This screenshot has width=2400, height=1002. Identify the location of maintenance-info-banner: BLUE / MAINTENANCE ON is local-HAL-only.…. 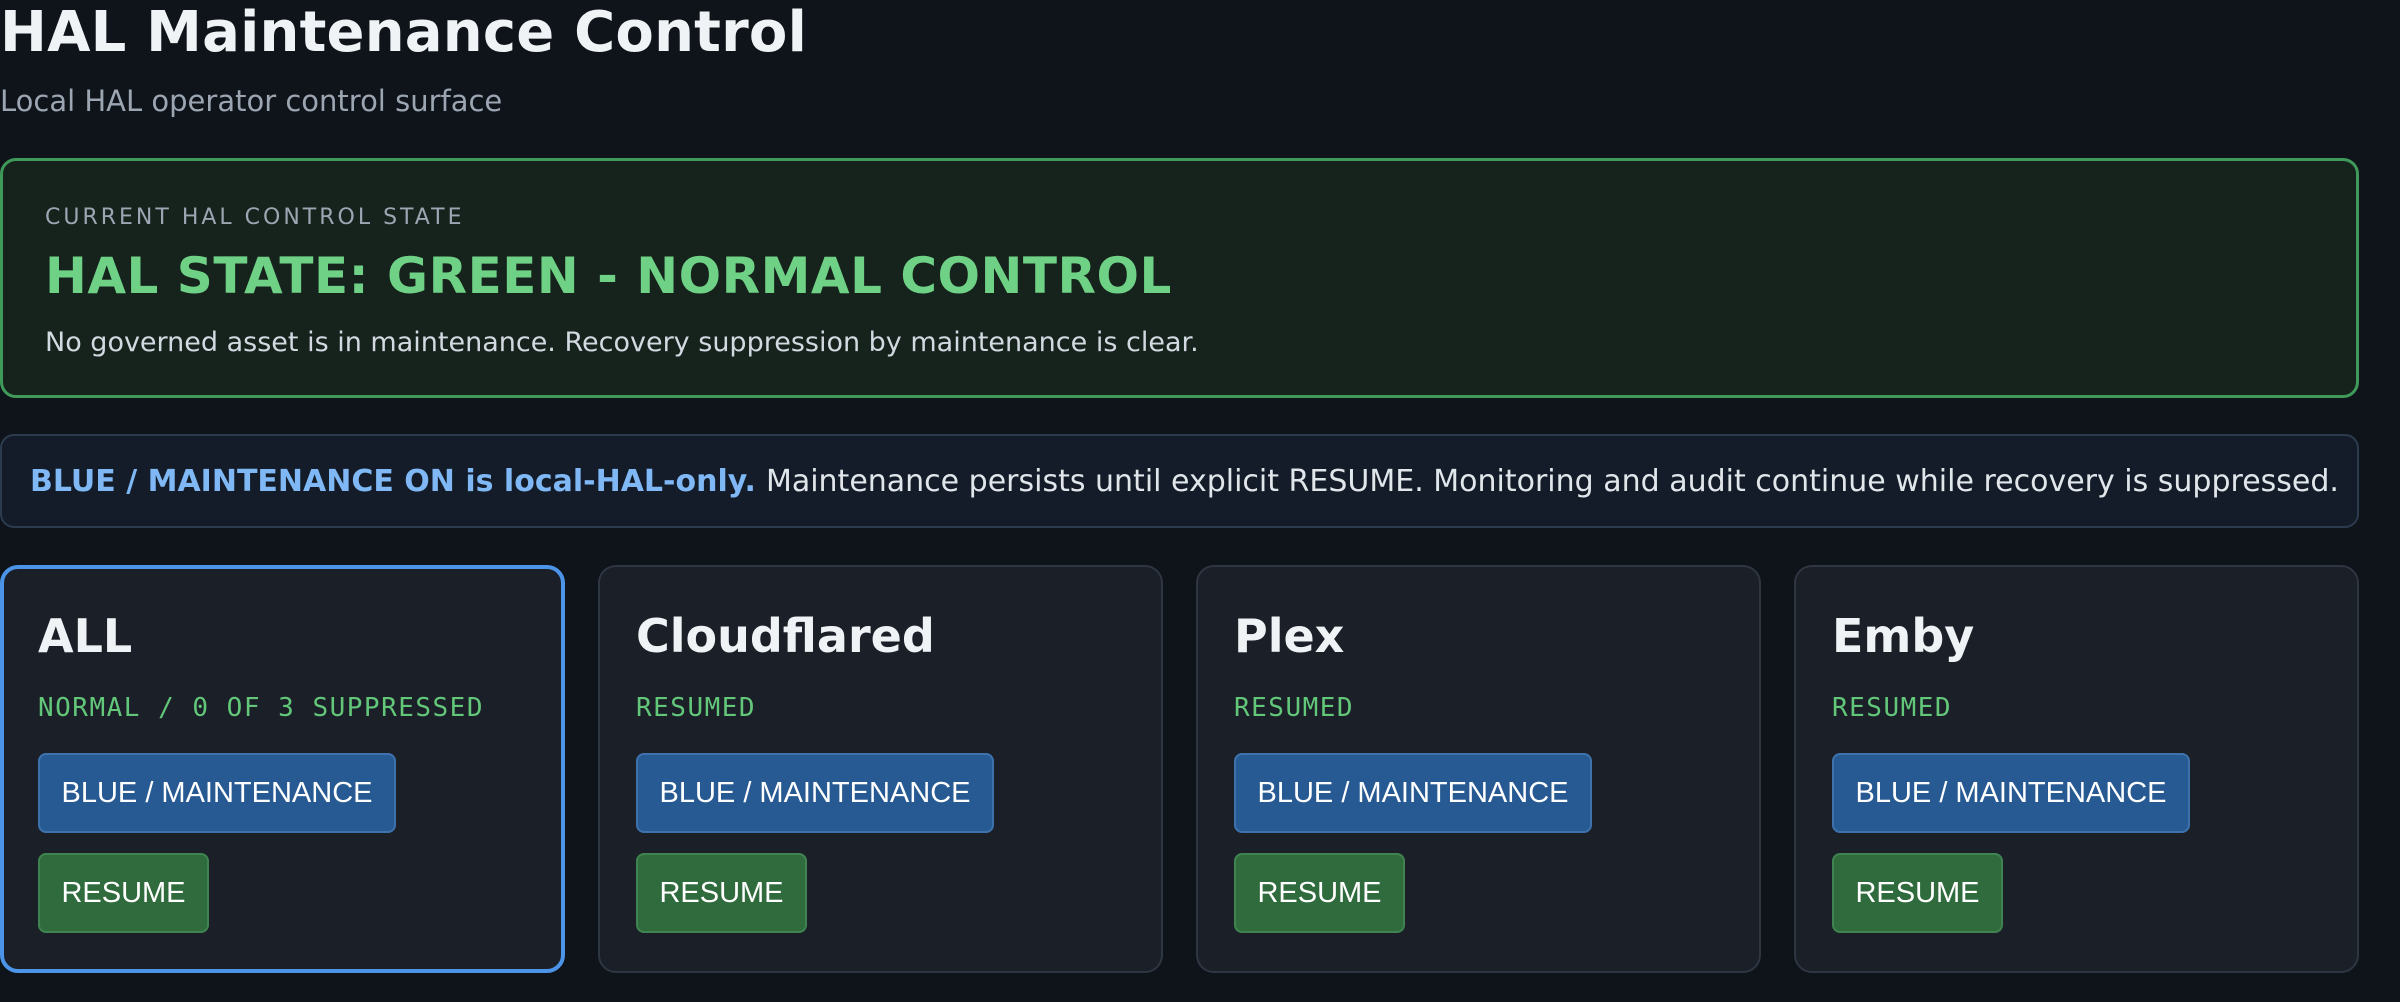
(1179, 481).